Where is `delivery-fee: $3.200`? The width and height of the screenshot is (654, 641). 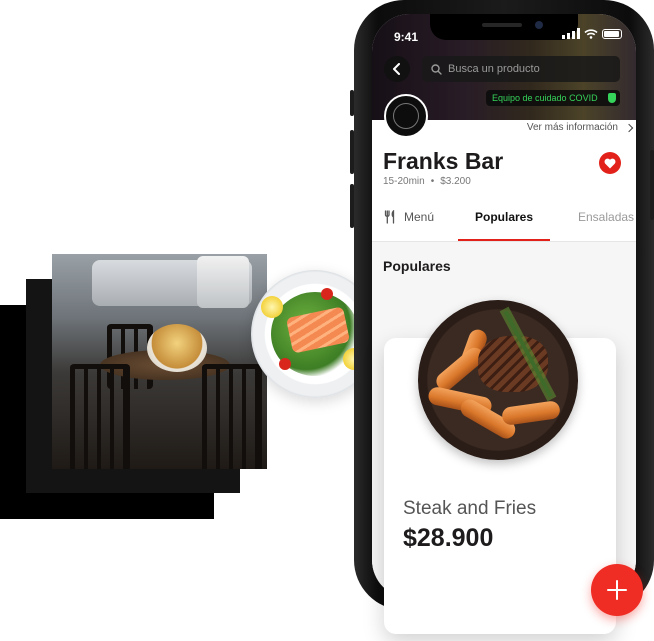 delivery-fee: $3.200 is located at coordinates (455, 181).